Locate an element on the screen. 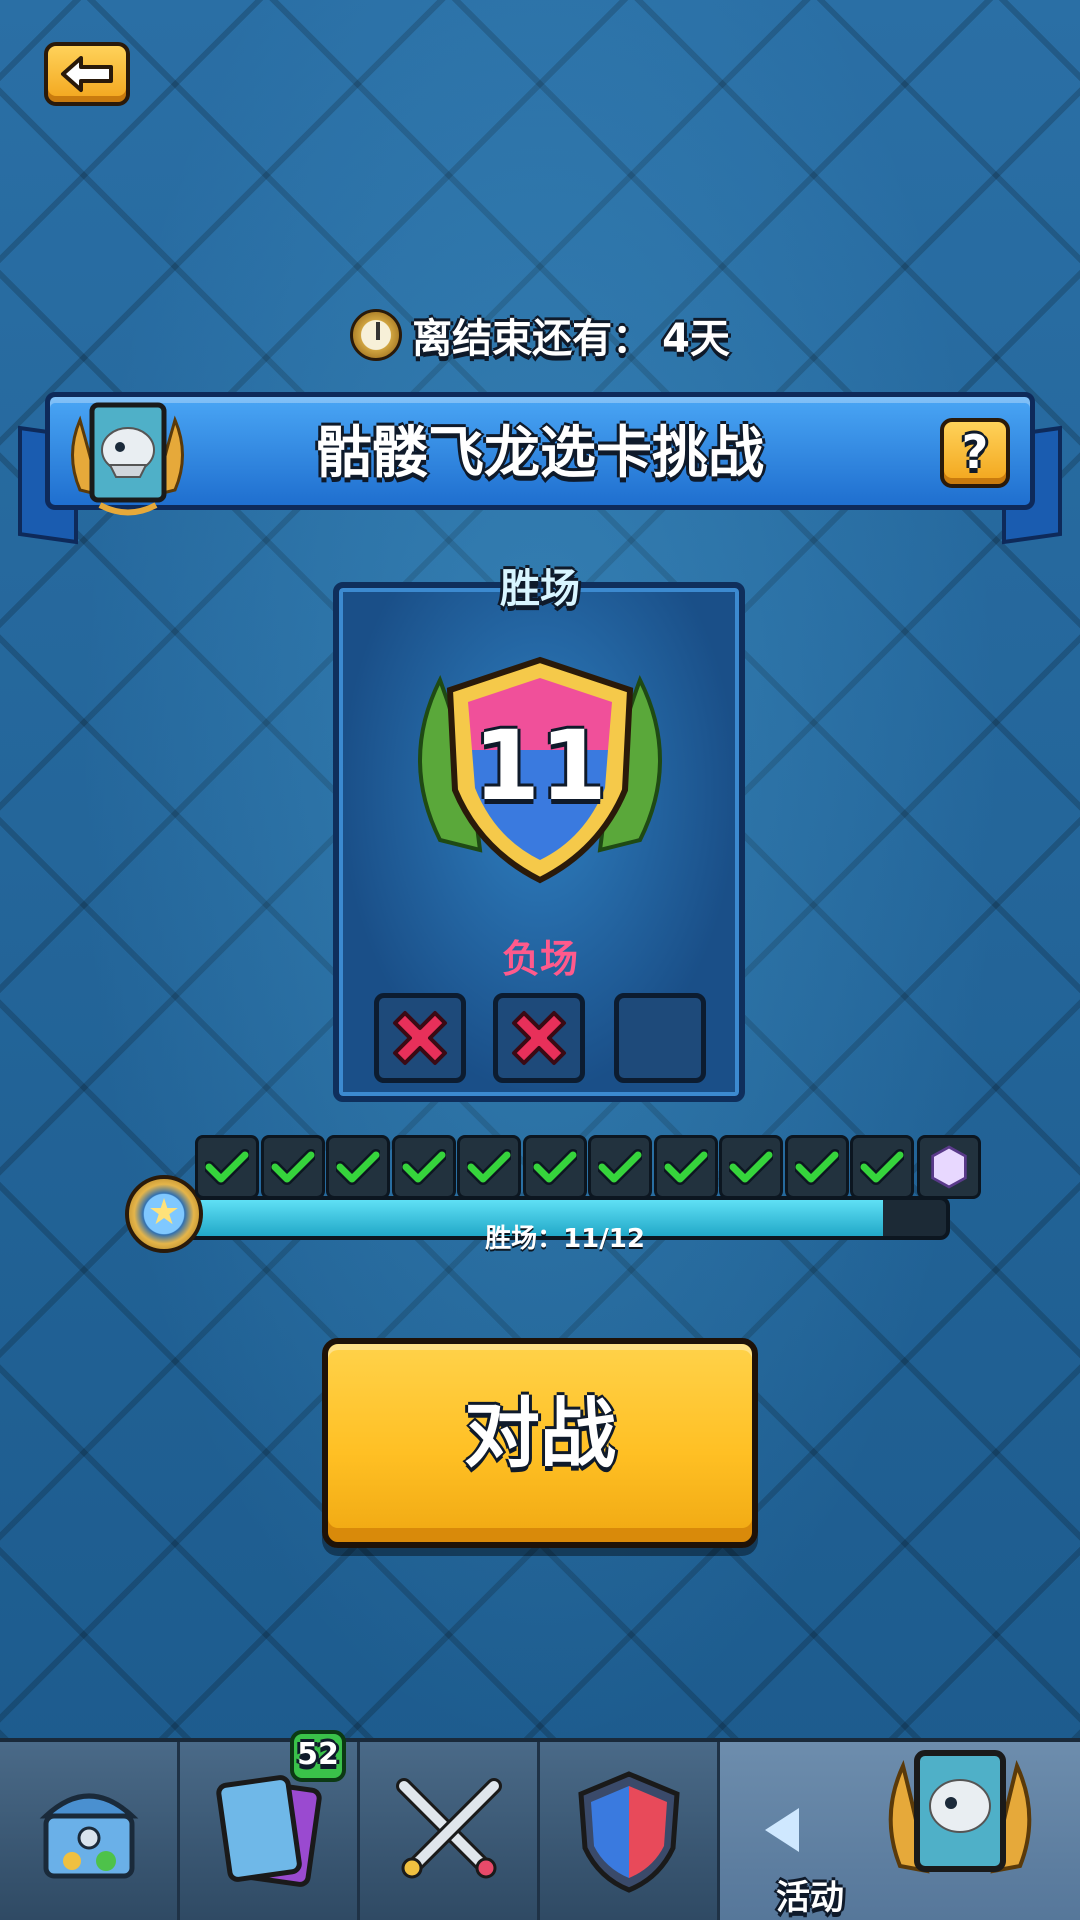  reward-gem-cell is located at coordinates (949, 1167).